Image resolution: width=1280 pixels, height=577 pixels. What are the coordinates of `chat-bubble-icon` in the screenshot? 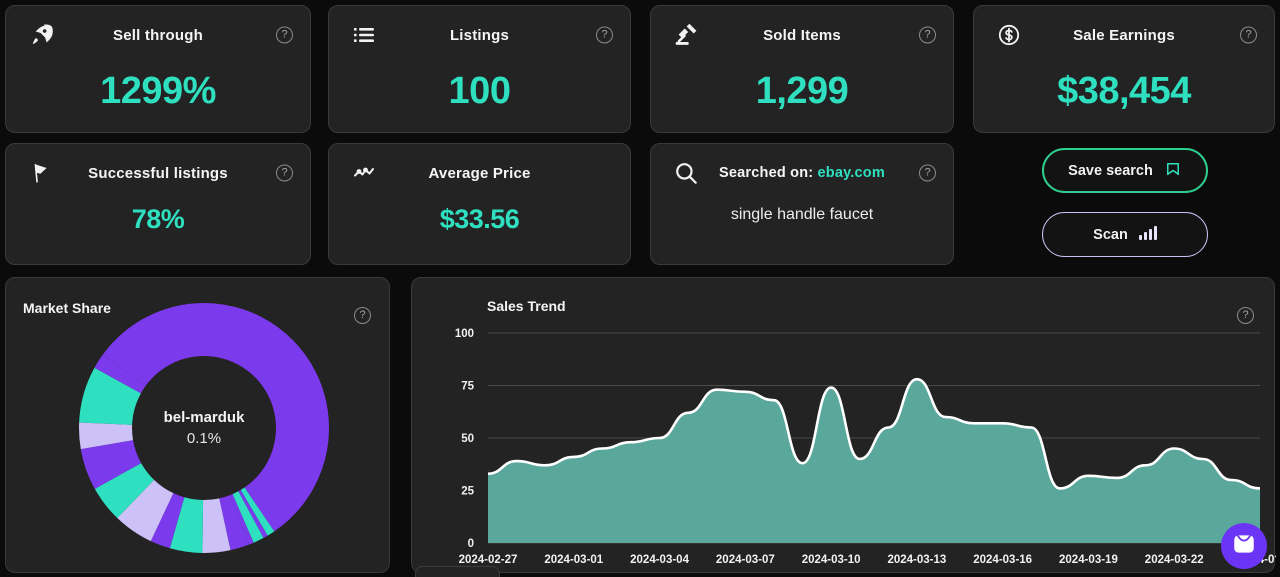 It's located at (1244, 546).